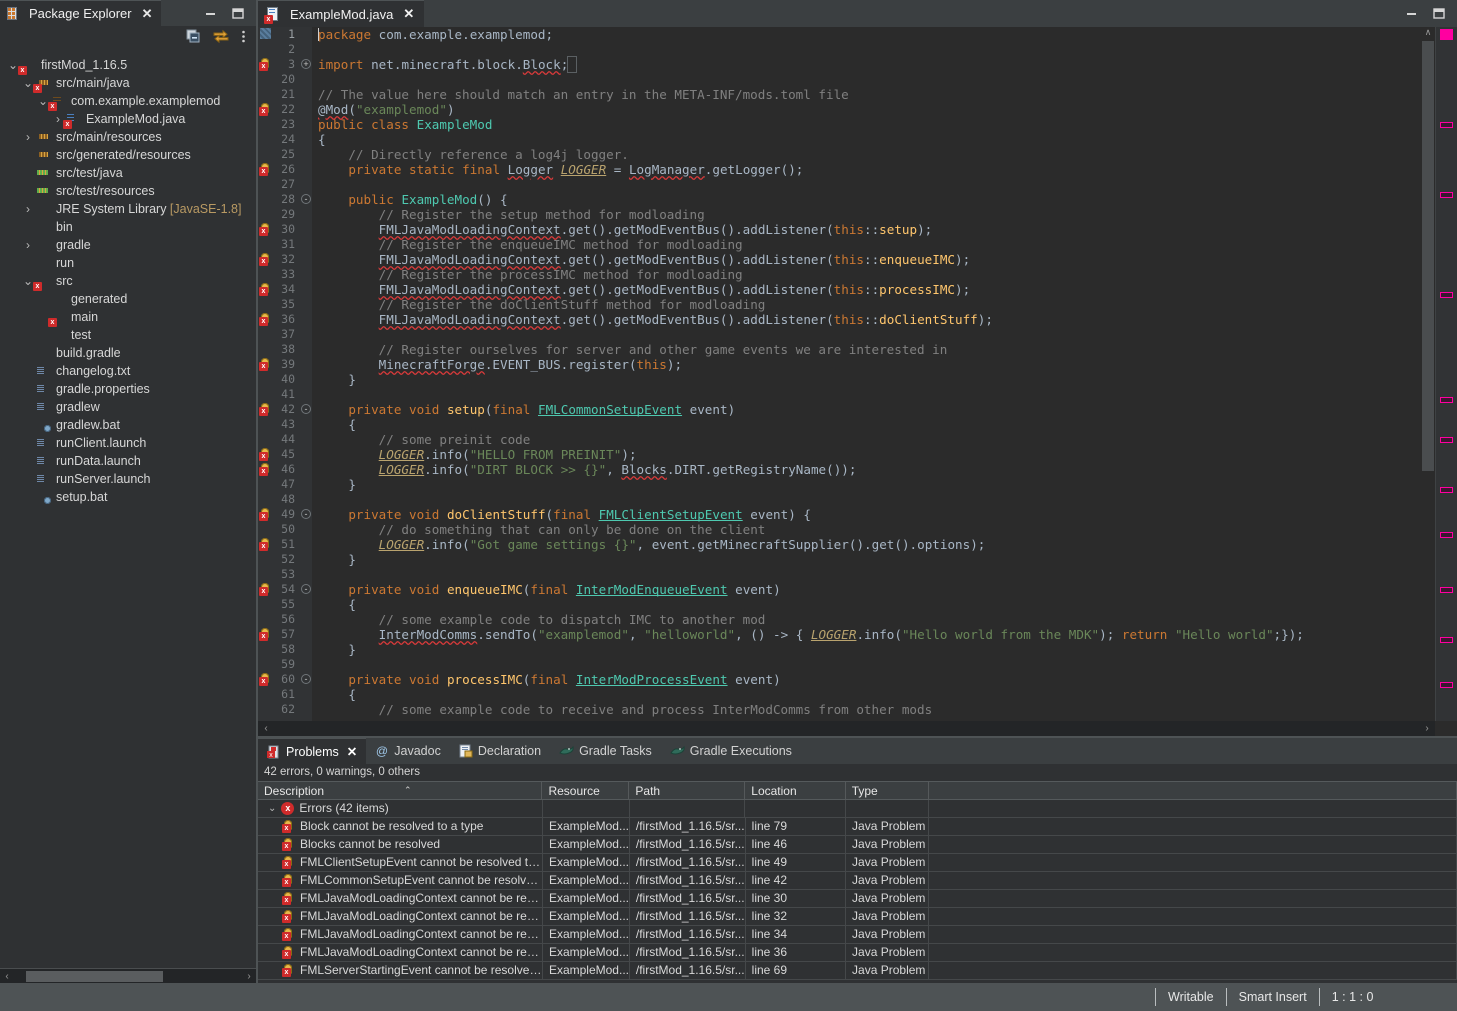 This screenshot has width=1457, height=1011. I want to click on tree-item: ⌄ x com.example.examplemod, so click(128, 101).